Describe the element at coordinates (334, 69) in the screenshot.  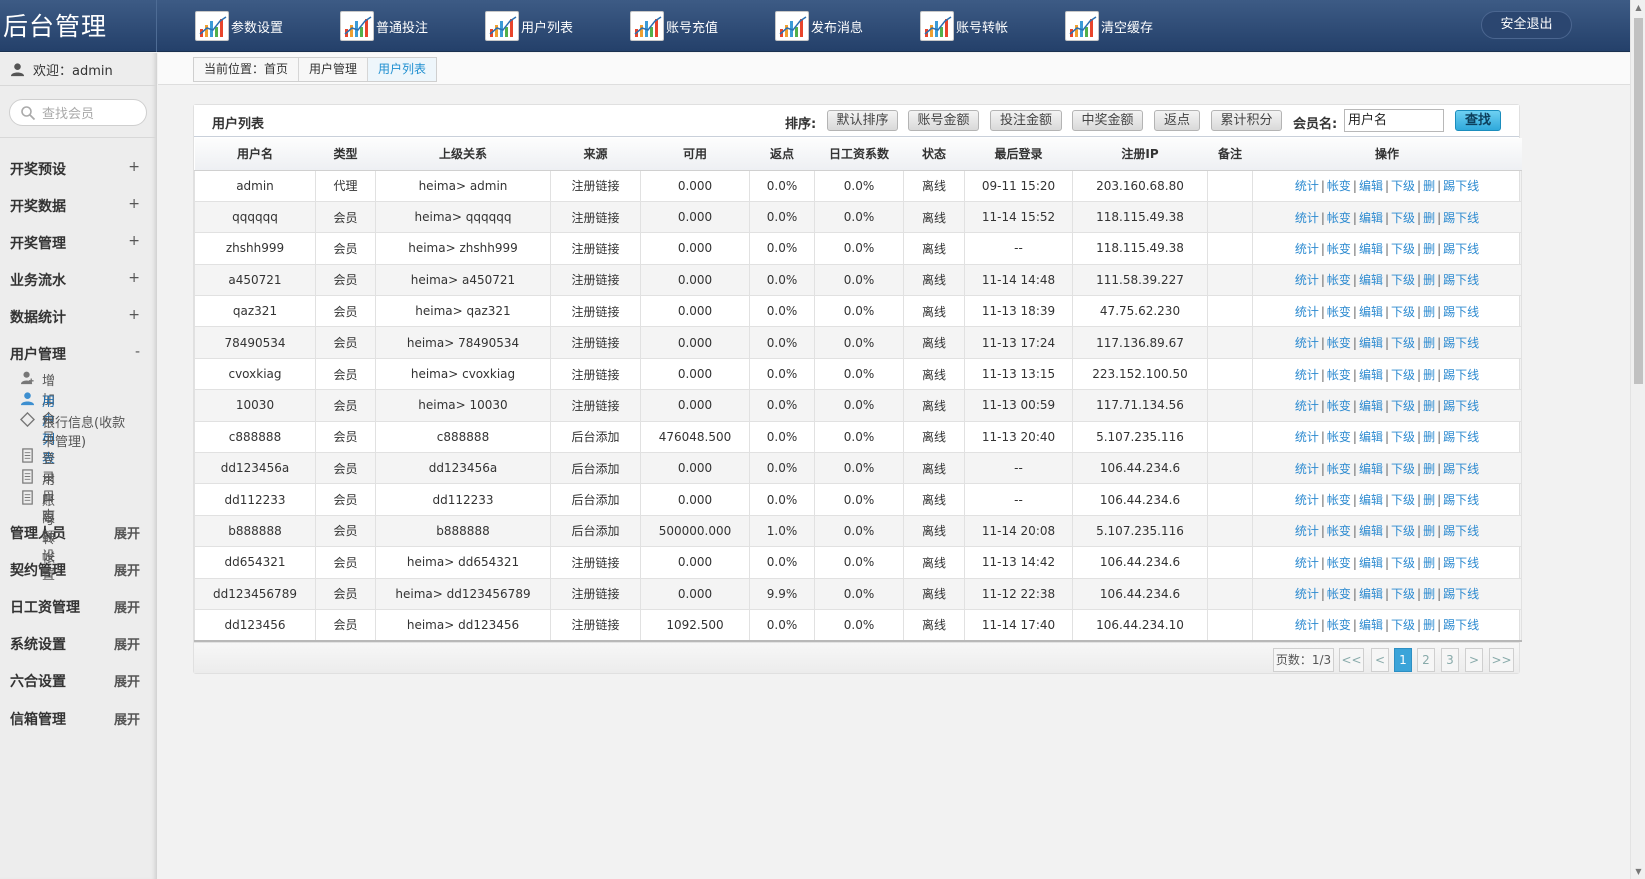
I see `breadcrumb-section: 用户管理` at that location.